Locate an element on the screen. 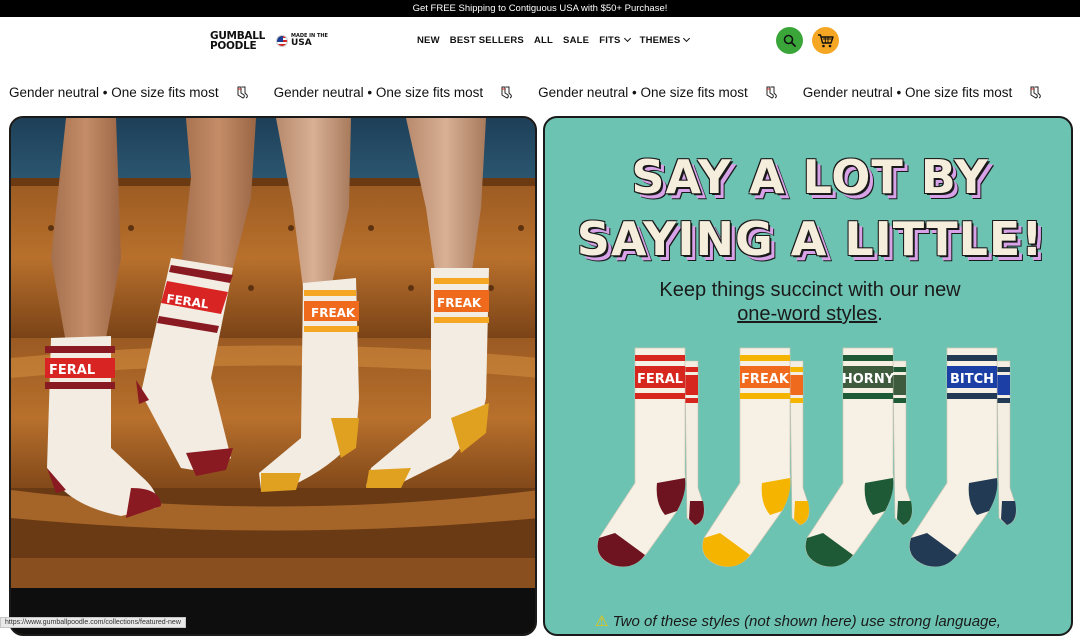 Image resolution: width=1080 pixels, height=636 pixels. sock-word-label: FREAK is located at coordinates (765, 379).